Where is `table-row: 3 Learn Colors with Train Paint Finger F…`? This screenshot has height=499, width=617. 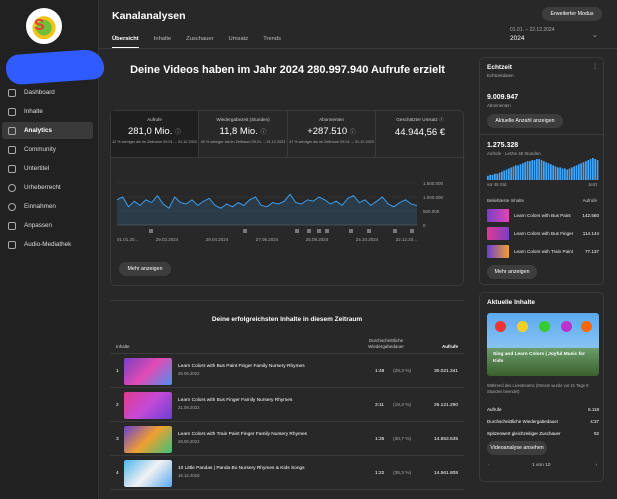
table-row: 3 Learn Colors with Train Paint Finger F… is located at coordinates (287, 439).